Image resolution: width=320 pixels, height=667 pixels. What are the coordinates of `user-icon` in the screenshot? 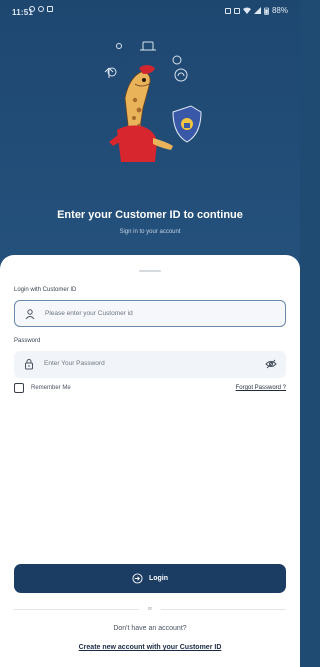 It's located at (30, 314).